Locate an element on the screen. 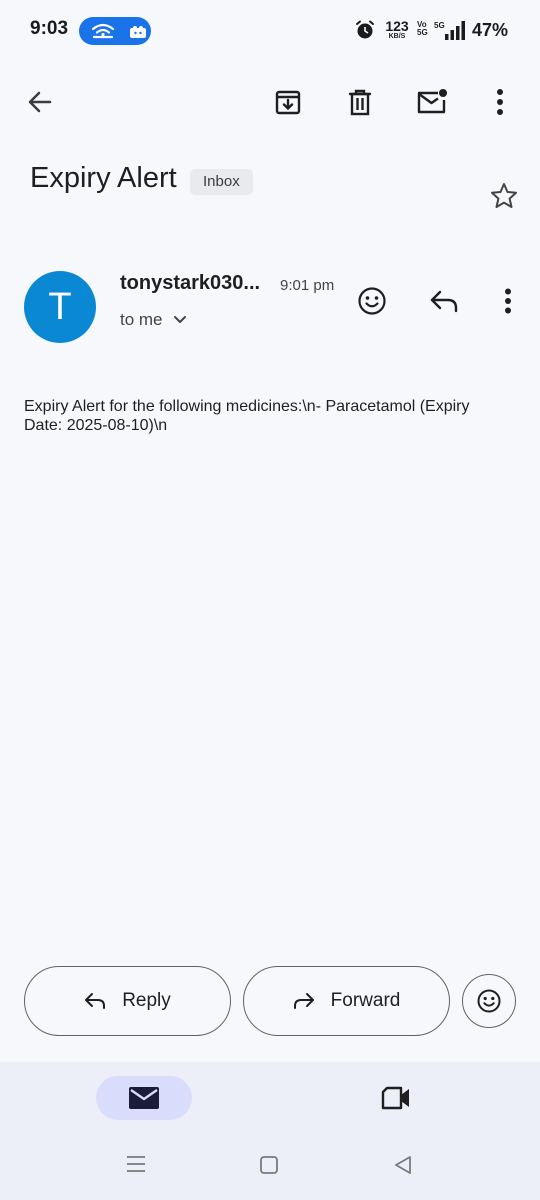 This screenshot has height=1200, width=540. back-button is located at coordinates (40, 102).